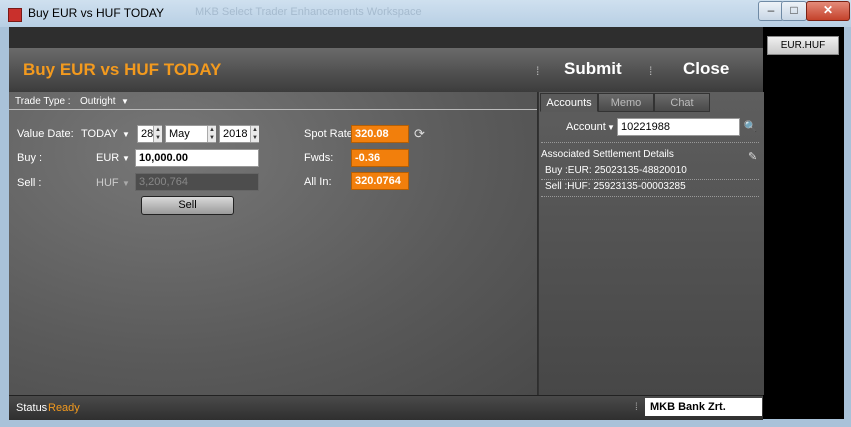  Describe the element at coordinates (386, 70) in the screenshot. I see `deal-header: Buy EUR vs HUF TODAY ⁞ Submit ⁞ Close` at that location.